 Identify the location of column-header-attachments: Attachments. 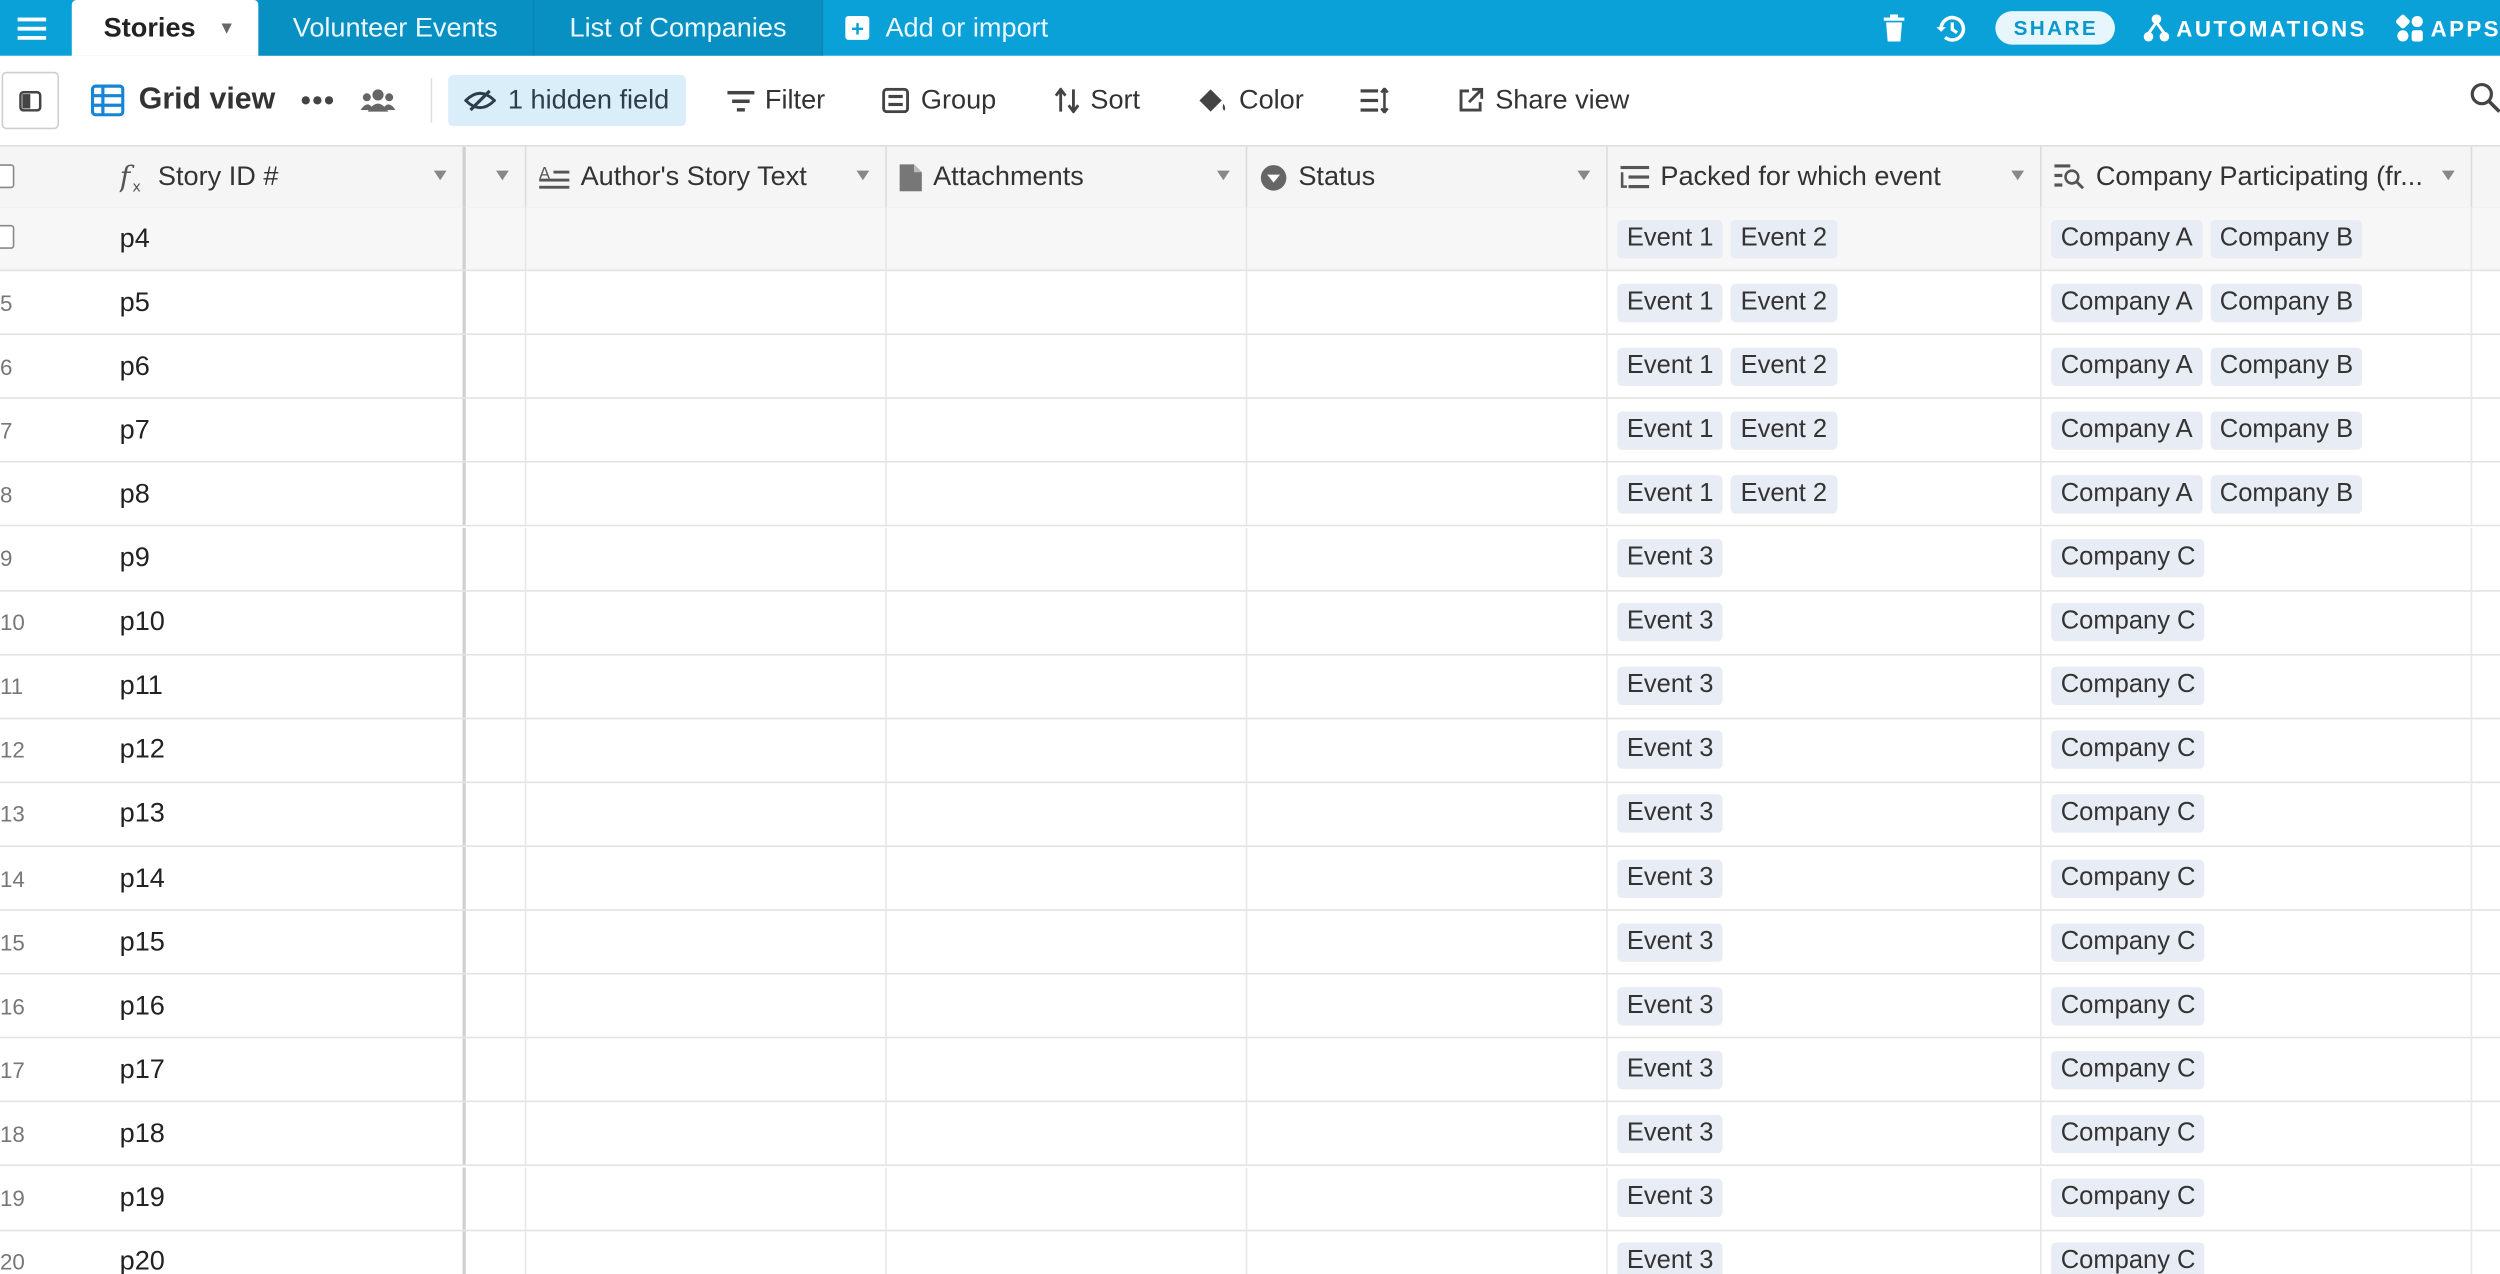
(1067, 177).